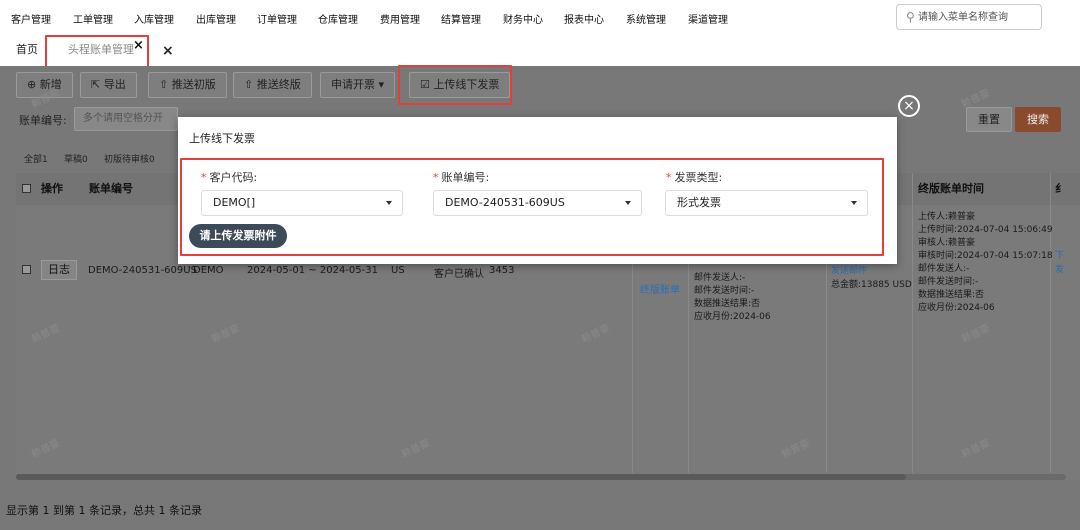 The image size is (1080, 530). I want to click on final-info-line: 数据推送结果:否, so click(951, 295).